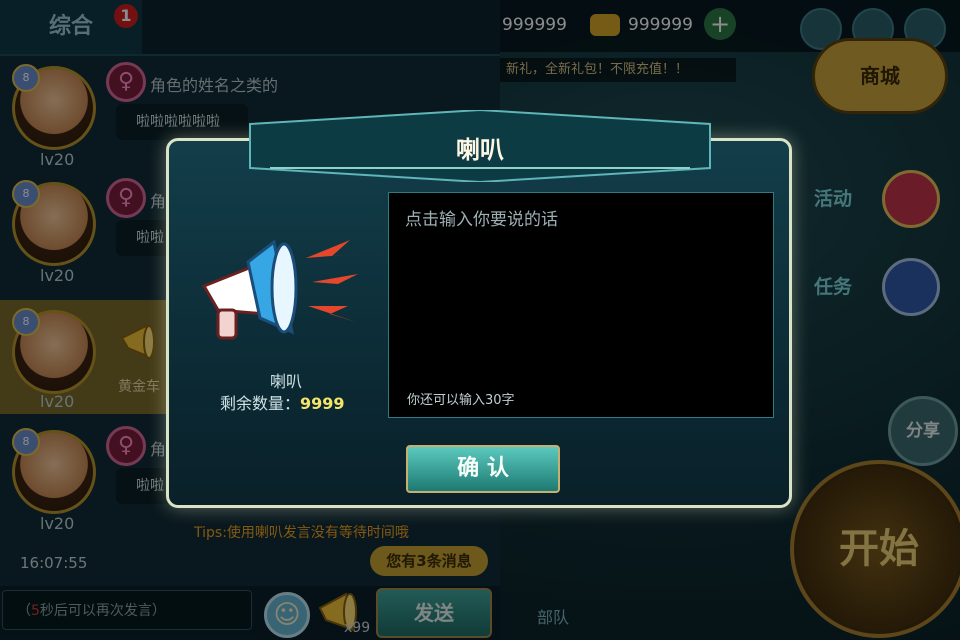 Image resolution: width=960 pixels, height=640 pixels. Describe the element at coordinates (480, 150) in the screenshot. I see `dialog-title: 喇叭` at that location.